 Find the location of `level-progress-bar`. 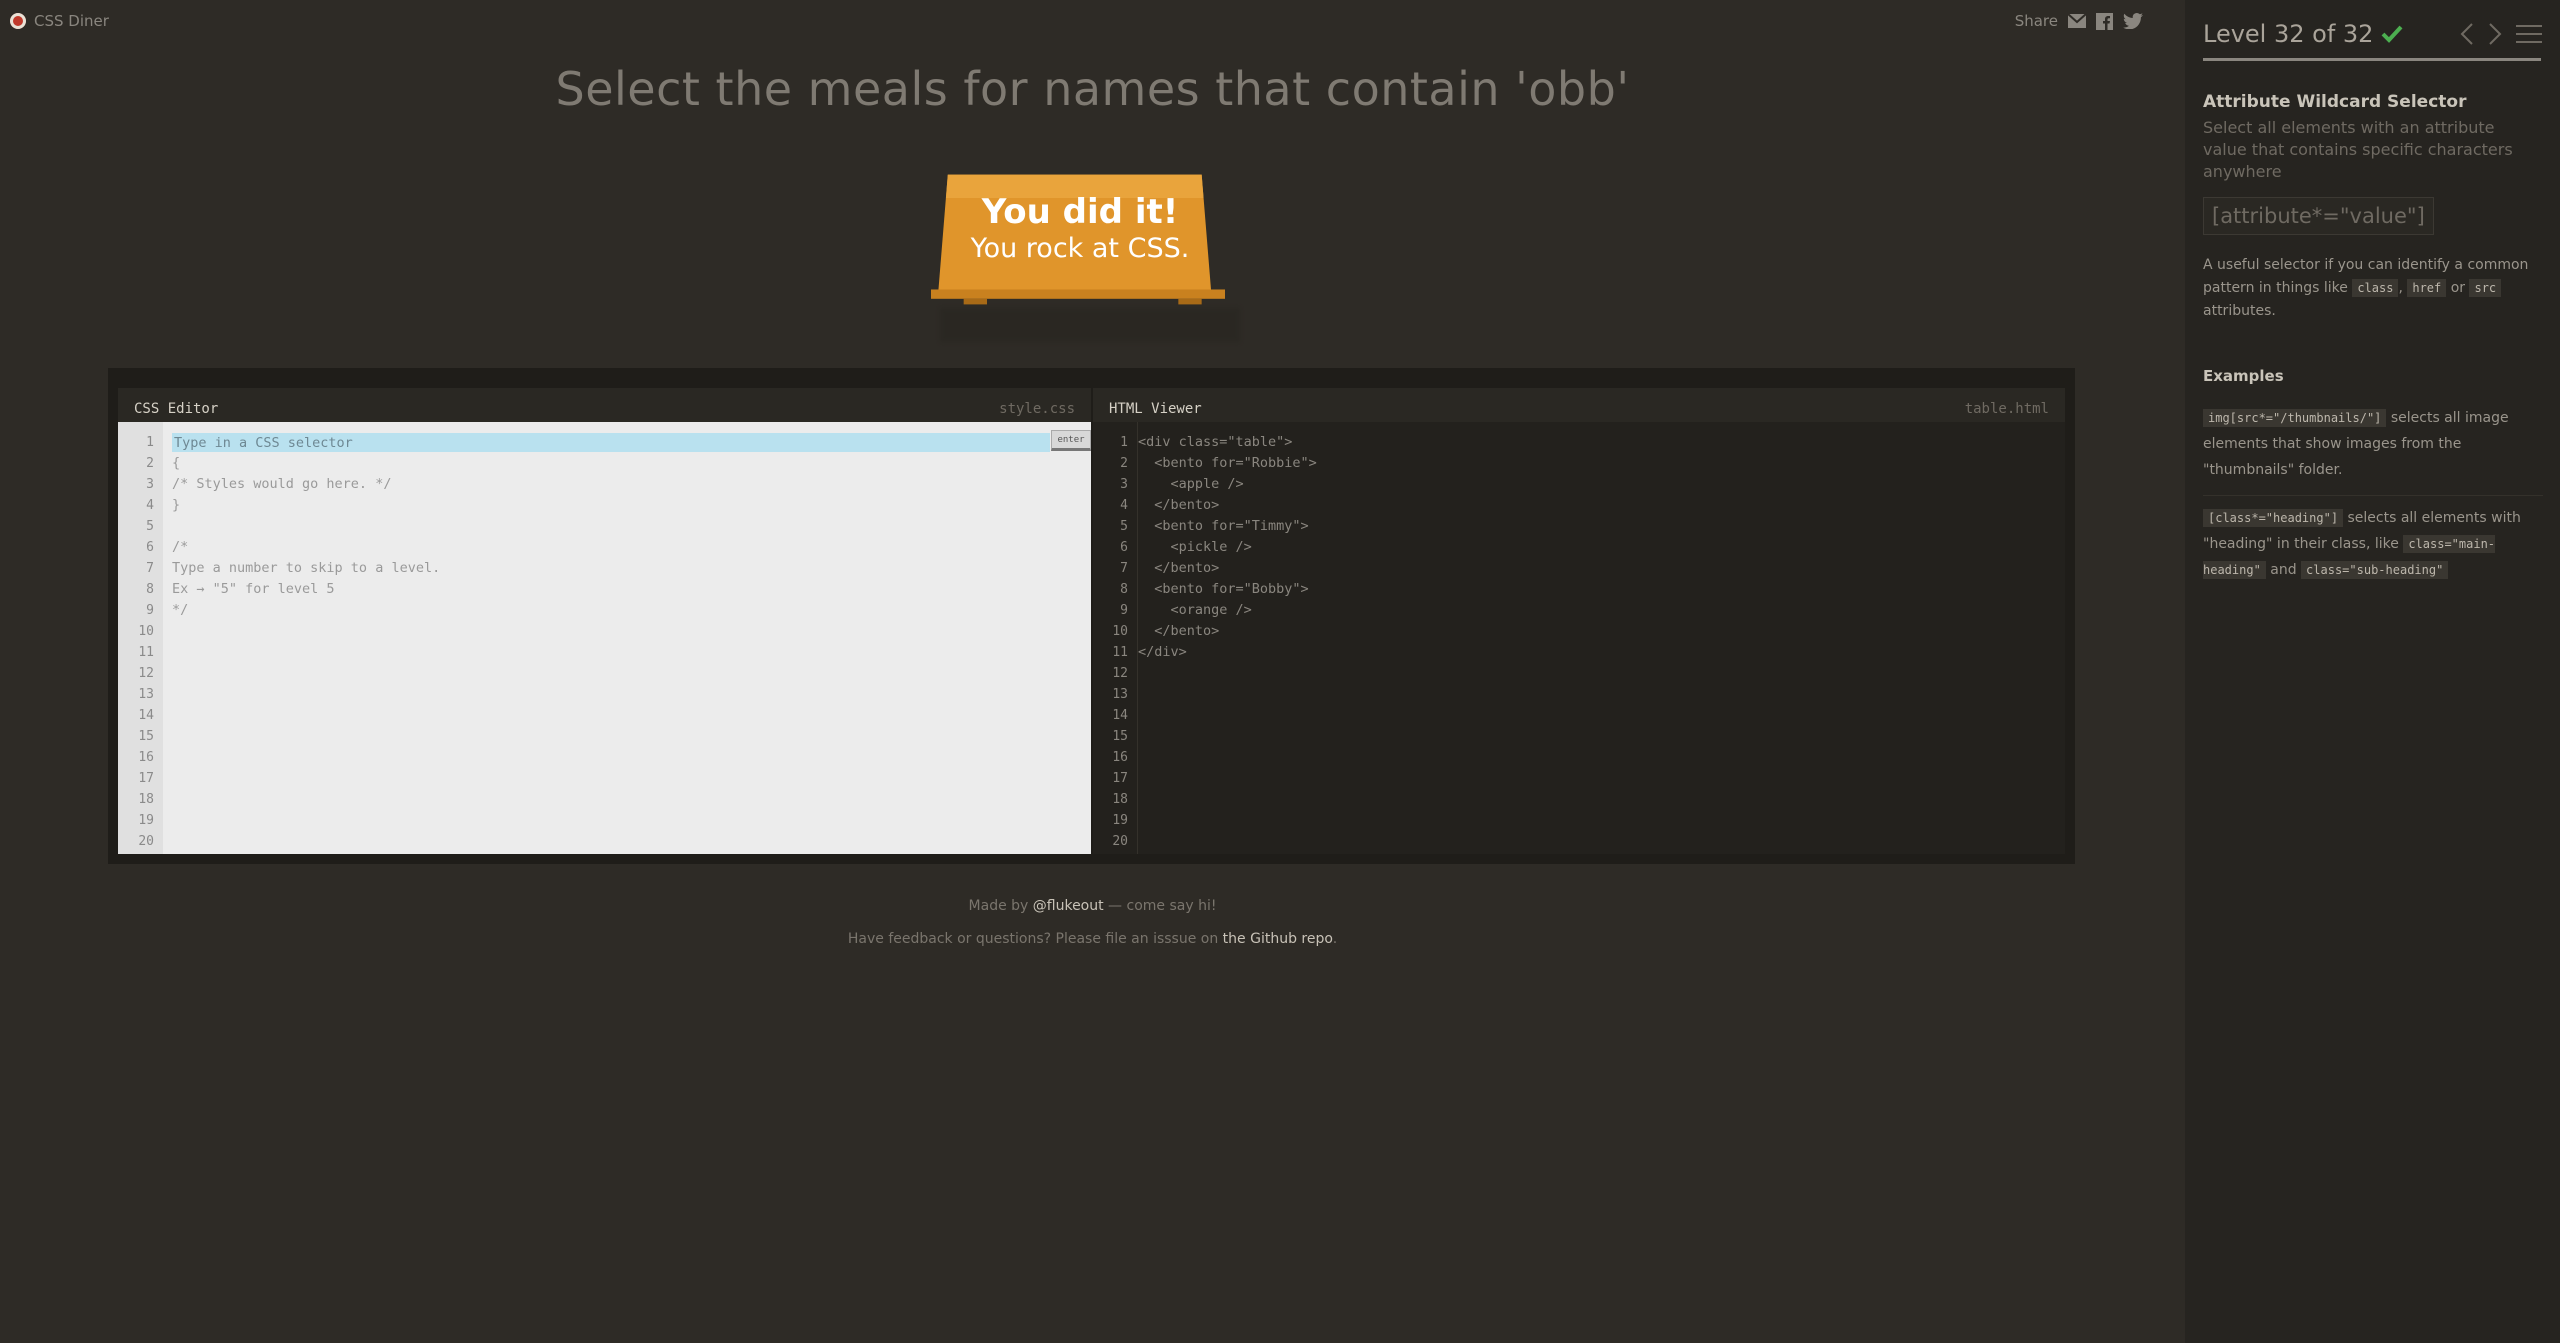

level-progress-bar is located at coordinates (2372, 59).